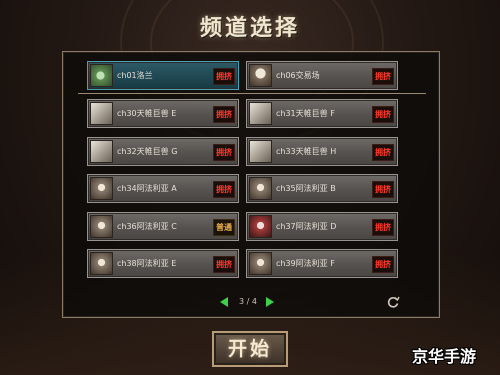 The width and height of the screenshot is (500, 375). What do you see at coordinates (224, 302) in the screenshot?
I see `prev-page-arrow-icon` at bounding box center [224, 302].